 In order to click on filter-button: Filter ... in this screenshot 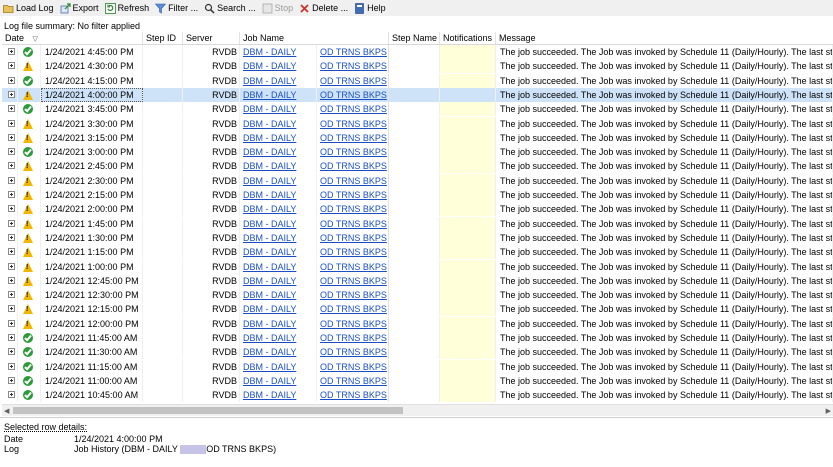, I will do `click(176, 8)`.